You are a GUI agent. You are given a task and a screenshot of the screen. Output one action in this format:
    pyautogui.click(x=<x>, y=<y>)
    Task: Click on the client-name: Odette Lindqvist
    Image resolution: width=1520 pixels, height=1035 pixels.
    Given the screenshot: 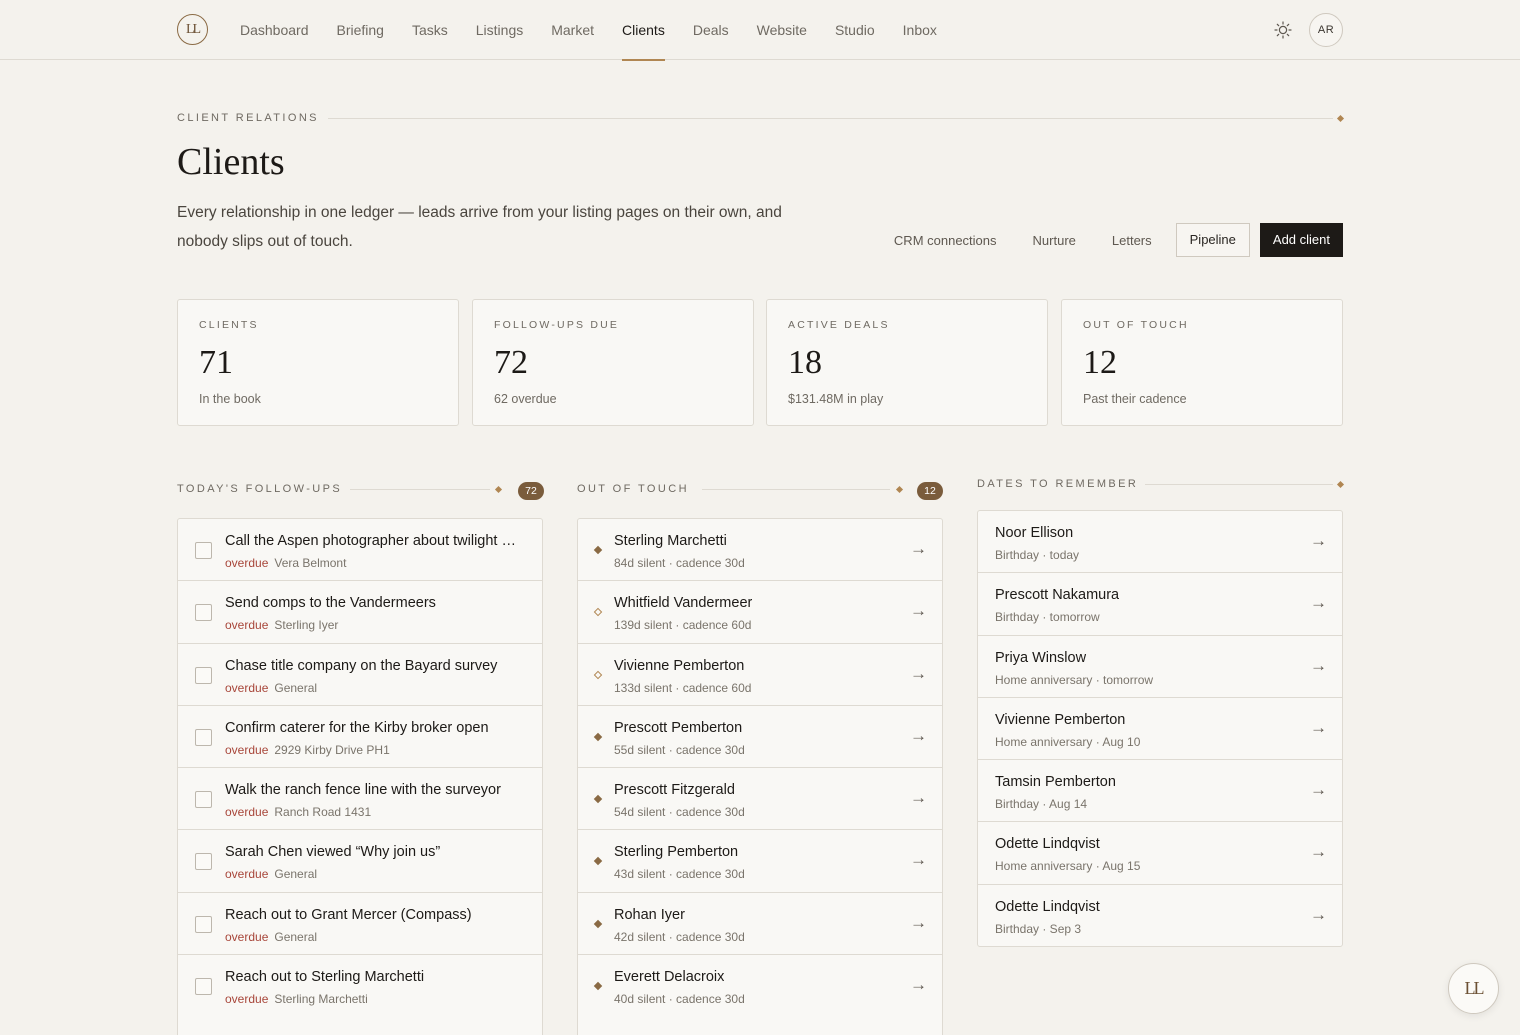 What is the action you would take?
    pyautogui.click(x=1047, y=906)
    